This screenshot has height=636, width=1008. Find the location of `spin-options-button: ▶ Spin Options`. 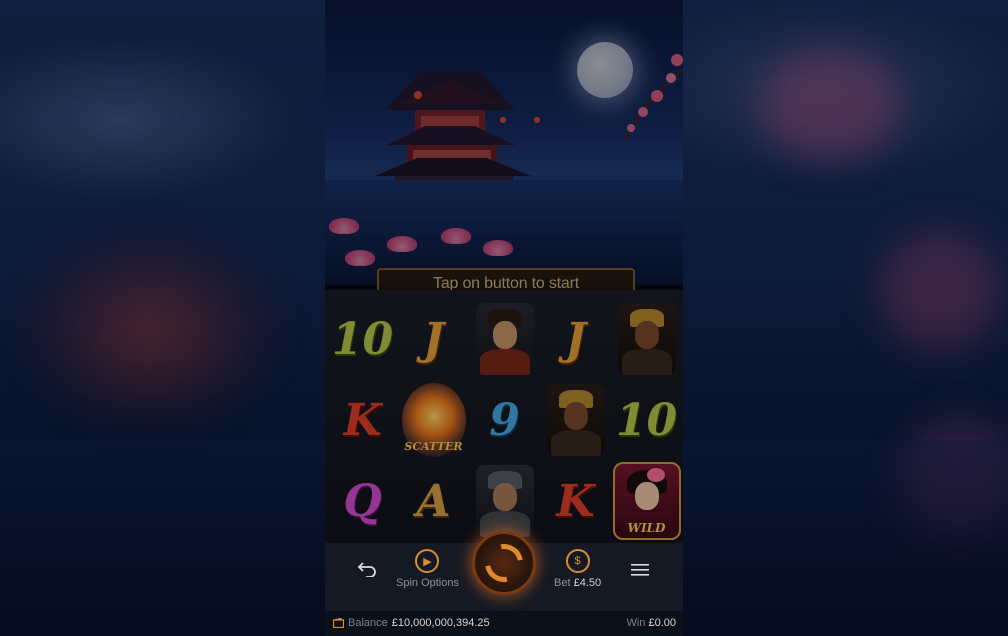

spin-options-button: ▶ Spin Options is located at coordinates (427, 569).